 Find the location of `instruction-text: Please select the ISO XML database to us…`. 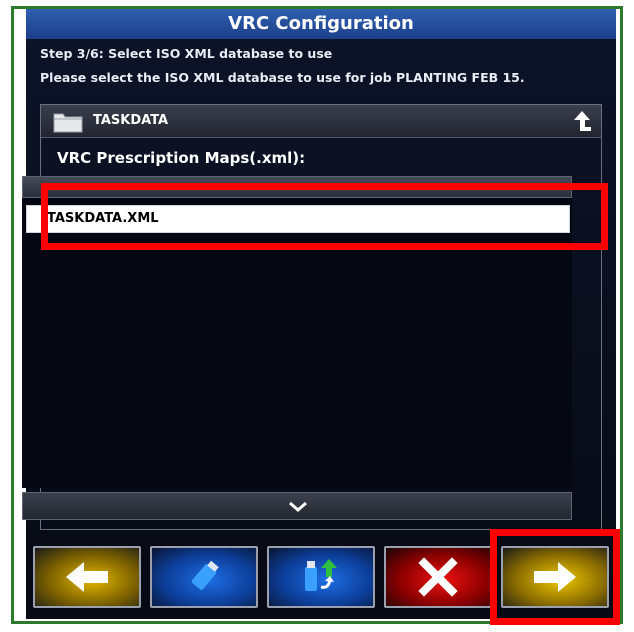

instruction-text: Please select the ISO XML database to us… is located at coordinates (282, 77).